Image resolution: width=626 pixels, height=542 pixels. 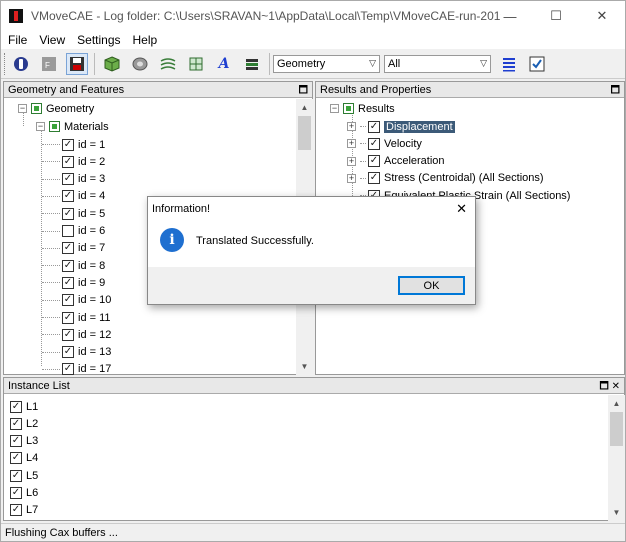 I want to click on material-item: id = 9, so click(x=73, y=282).